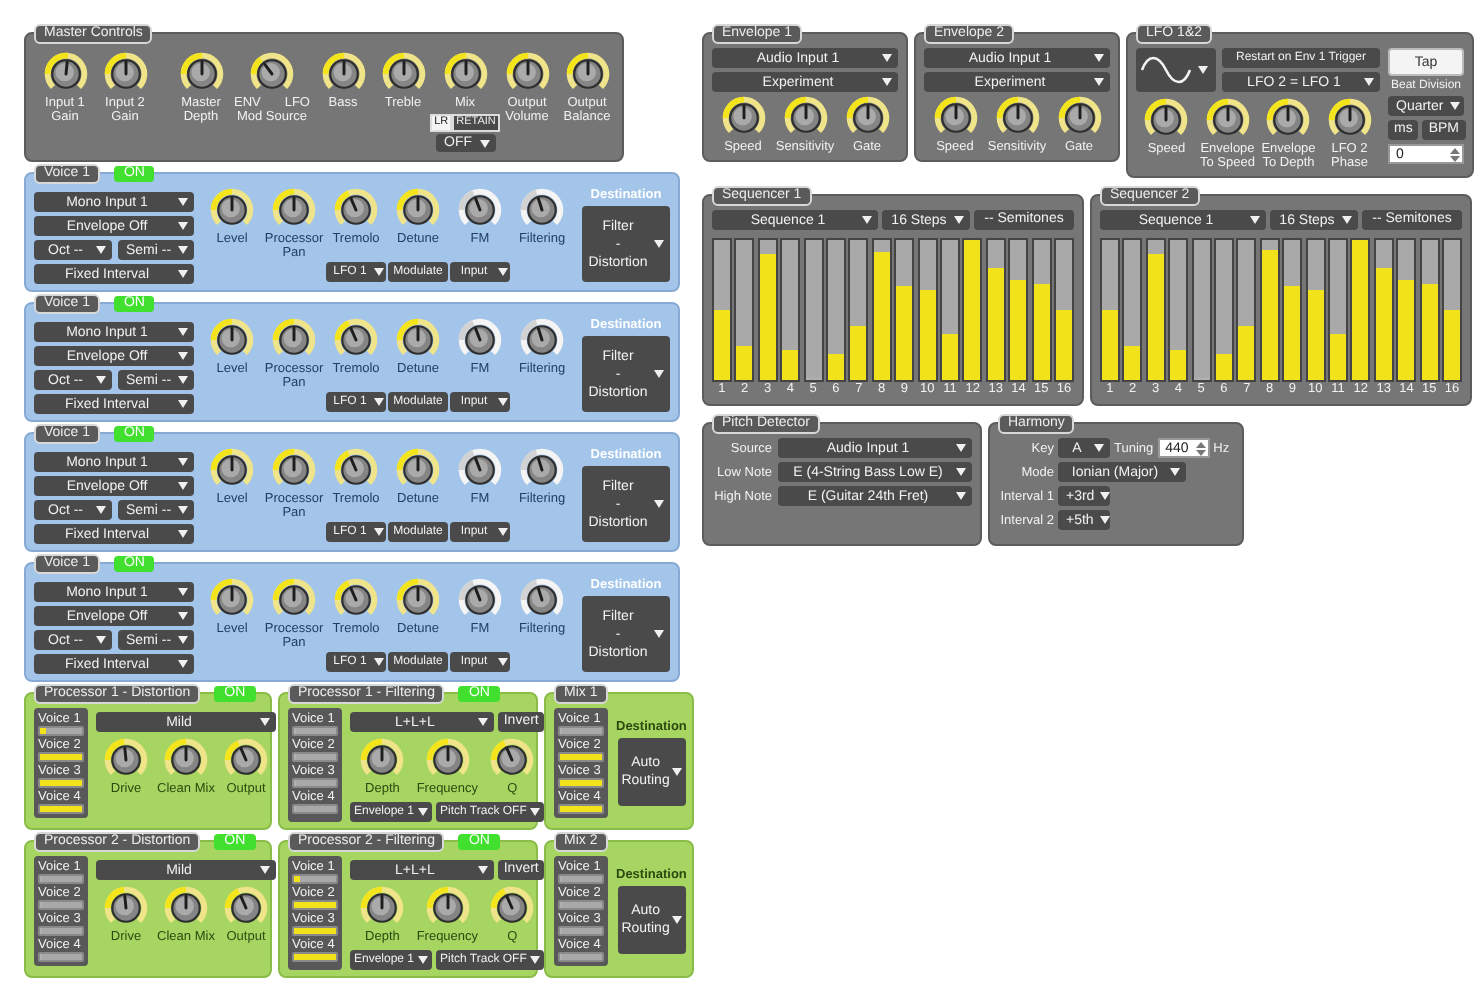 This screenshot has height=1000, width=1482. I want to click on sine-wave-icon, so click(1166, 70).